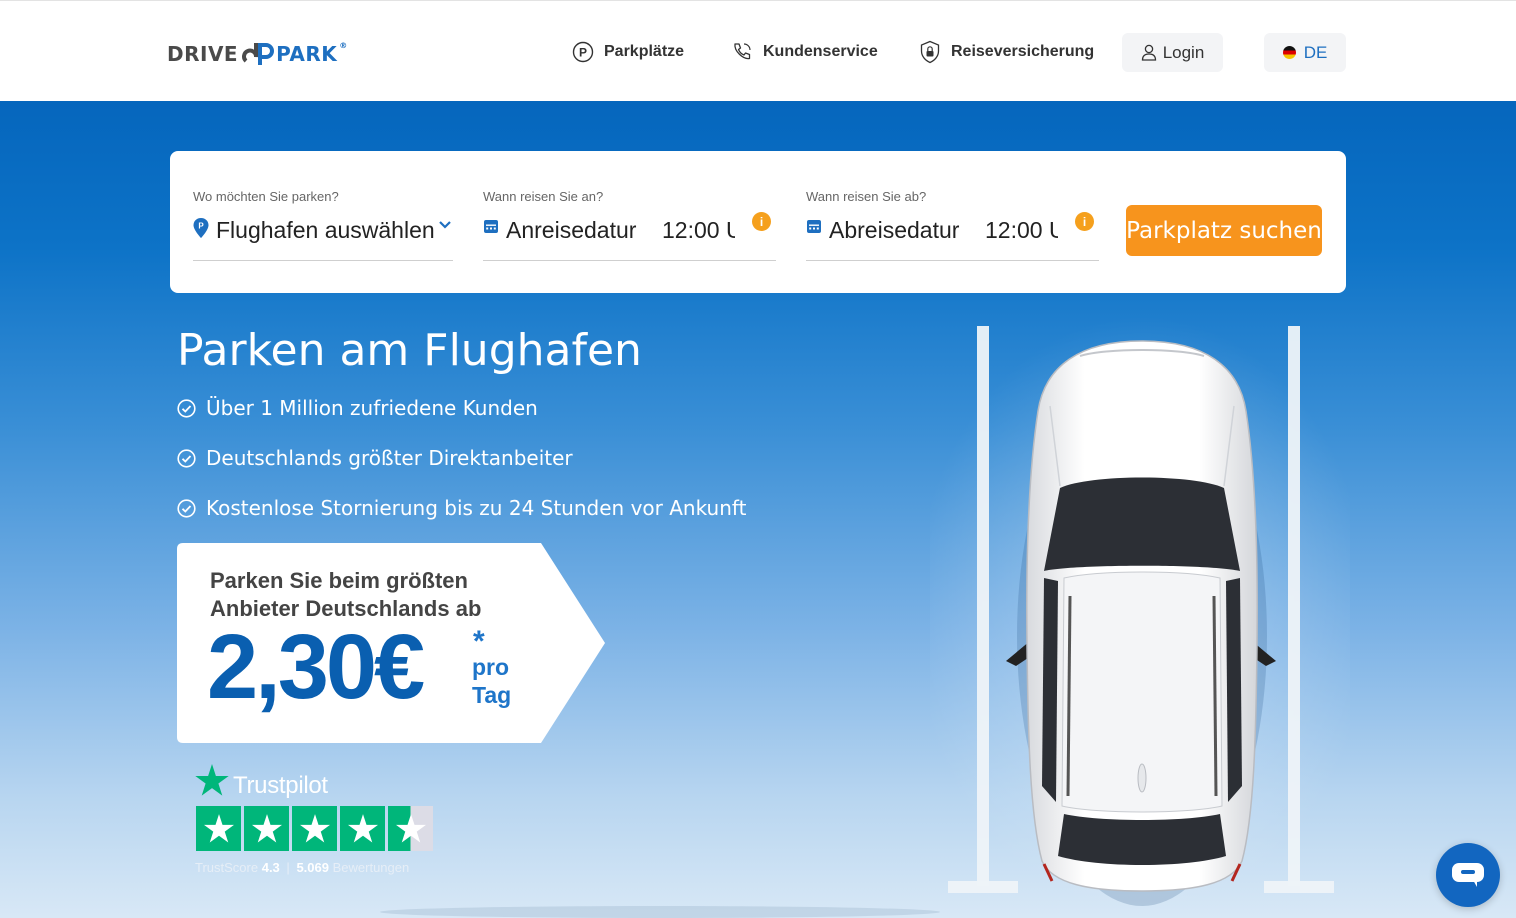  What do you see at coordinates (445, 225) in the screenshot?
I see `chevron-down-icon` at bounding box center [445, 225].